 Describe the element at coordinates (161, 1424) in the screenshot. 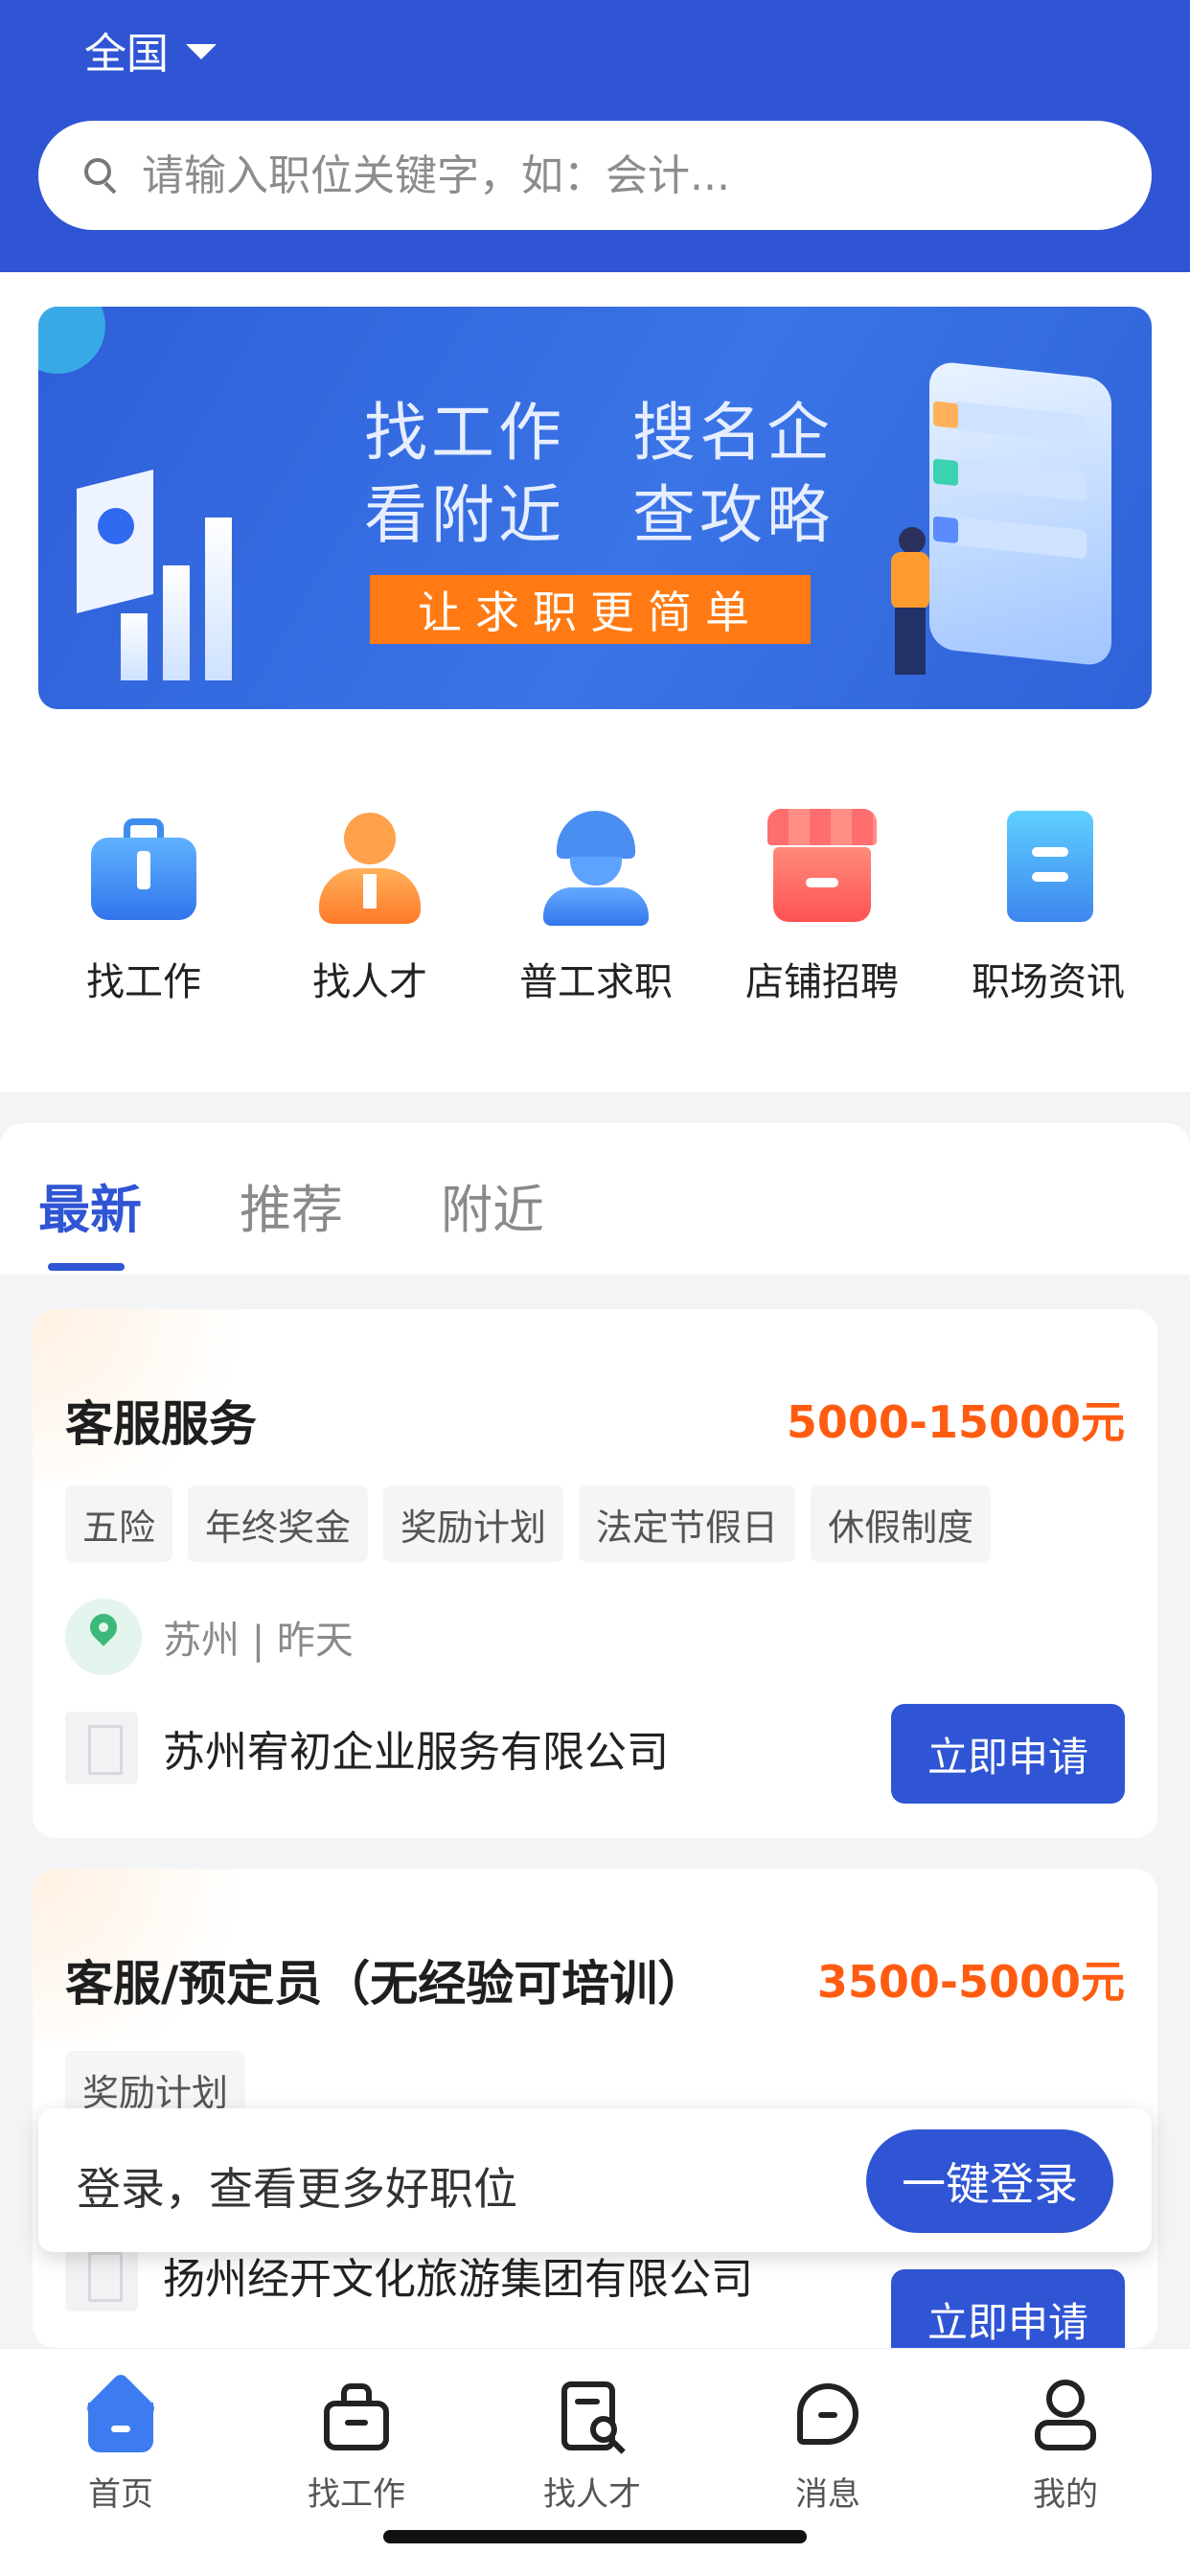

I see `job-title: 客服服务` at that location.